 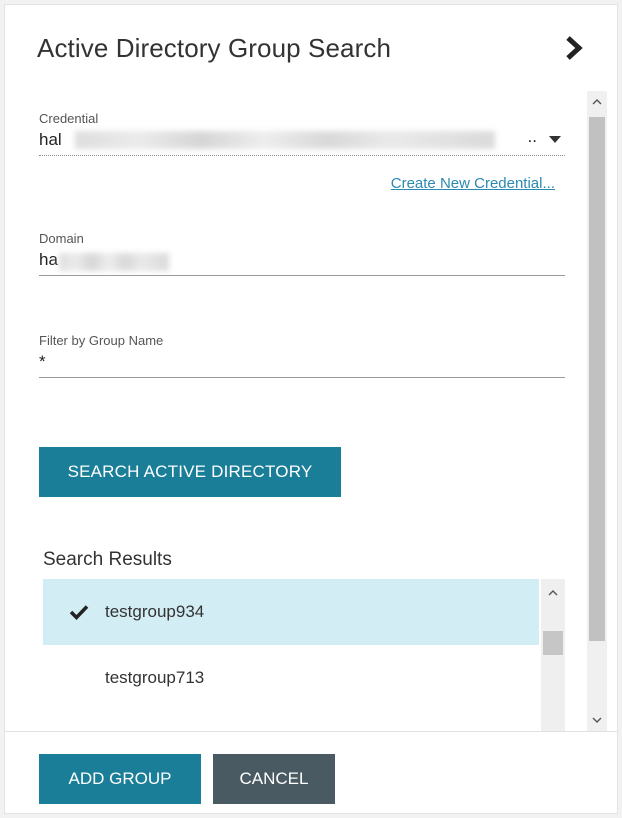 I want to click on credential-value: hal, so click(x=50, y=139).